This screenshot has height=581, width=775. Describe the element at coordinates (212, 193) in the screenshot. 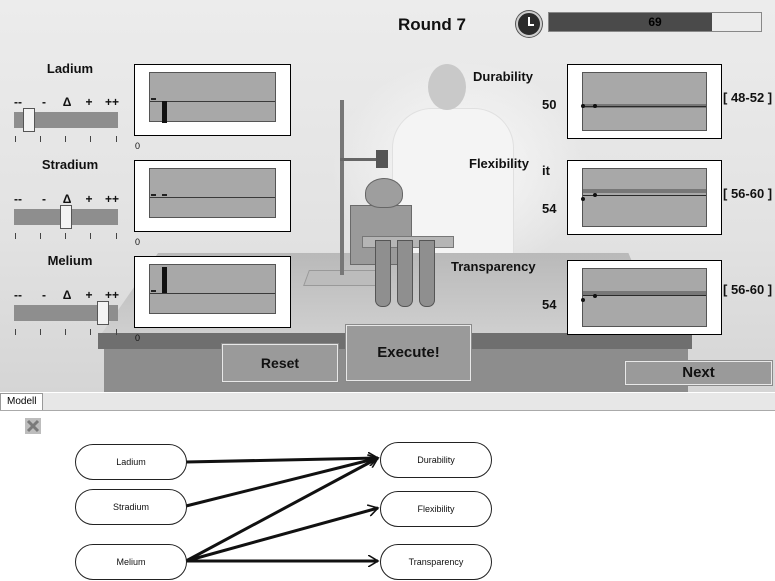

I see `stradium-history-plot` at that location.